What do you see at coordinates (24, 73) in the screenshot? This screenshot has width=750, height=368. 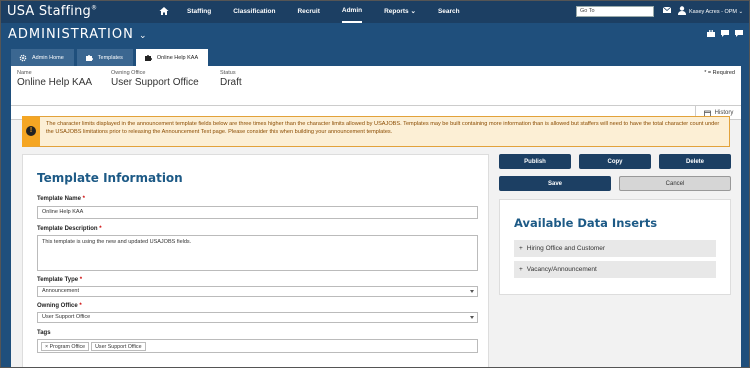 I see `info-name-label: Name` at bounding box center [24, 73].